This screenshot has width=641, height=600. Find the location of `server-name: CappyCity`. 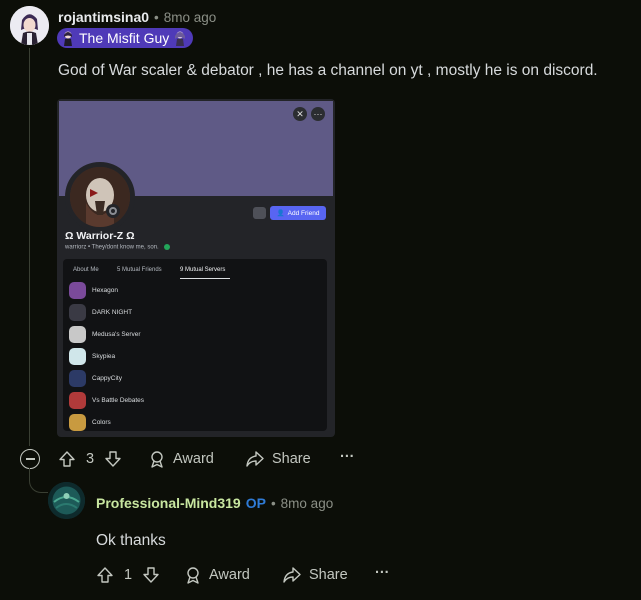

server-name: CappyCity is located at coordinates (107, 378).